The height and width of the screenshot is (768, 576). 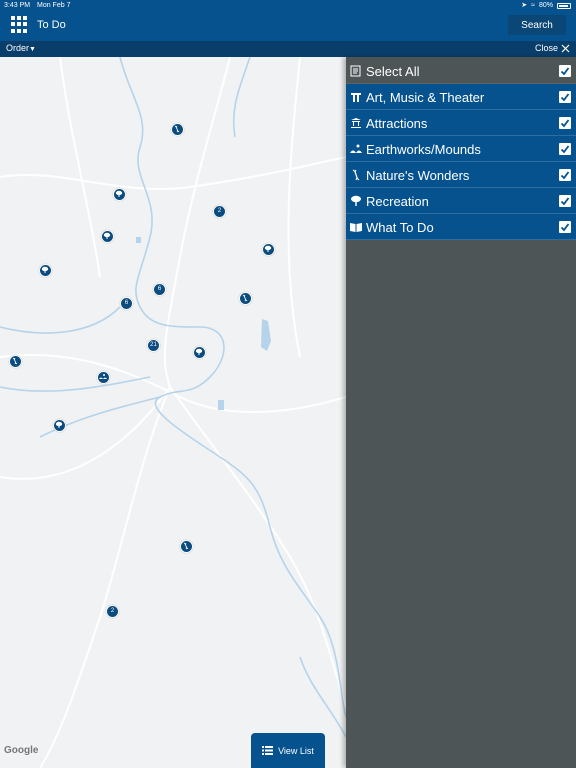 I want to click on checkbox-select-all, so click(x=565, y=71).